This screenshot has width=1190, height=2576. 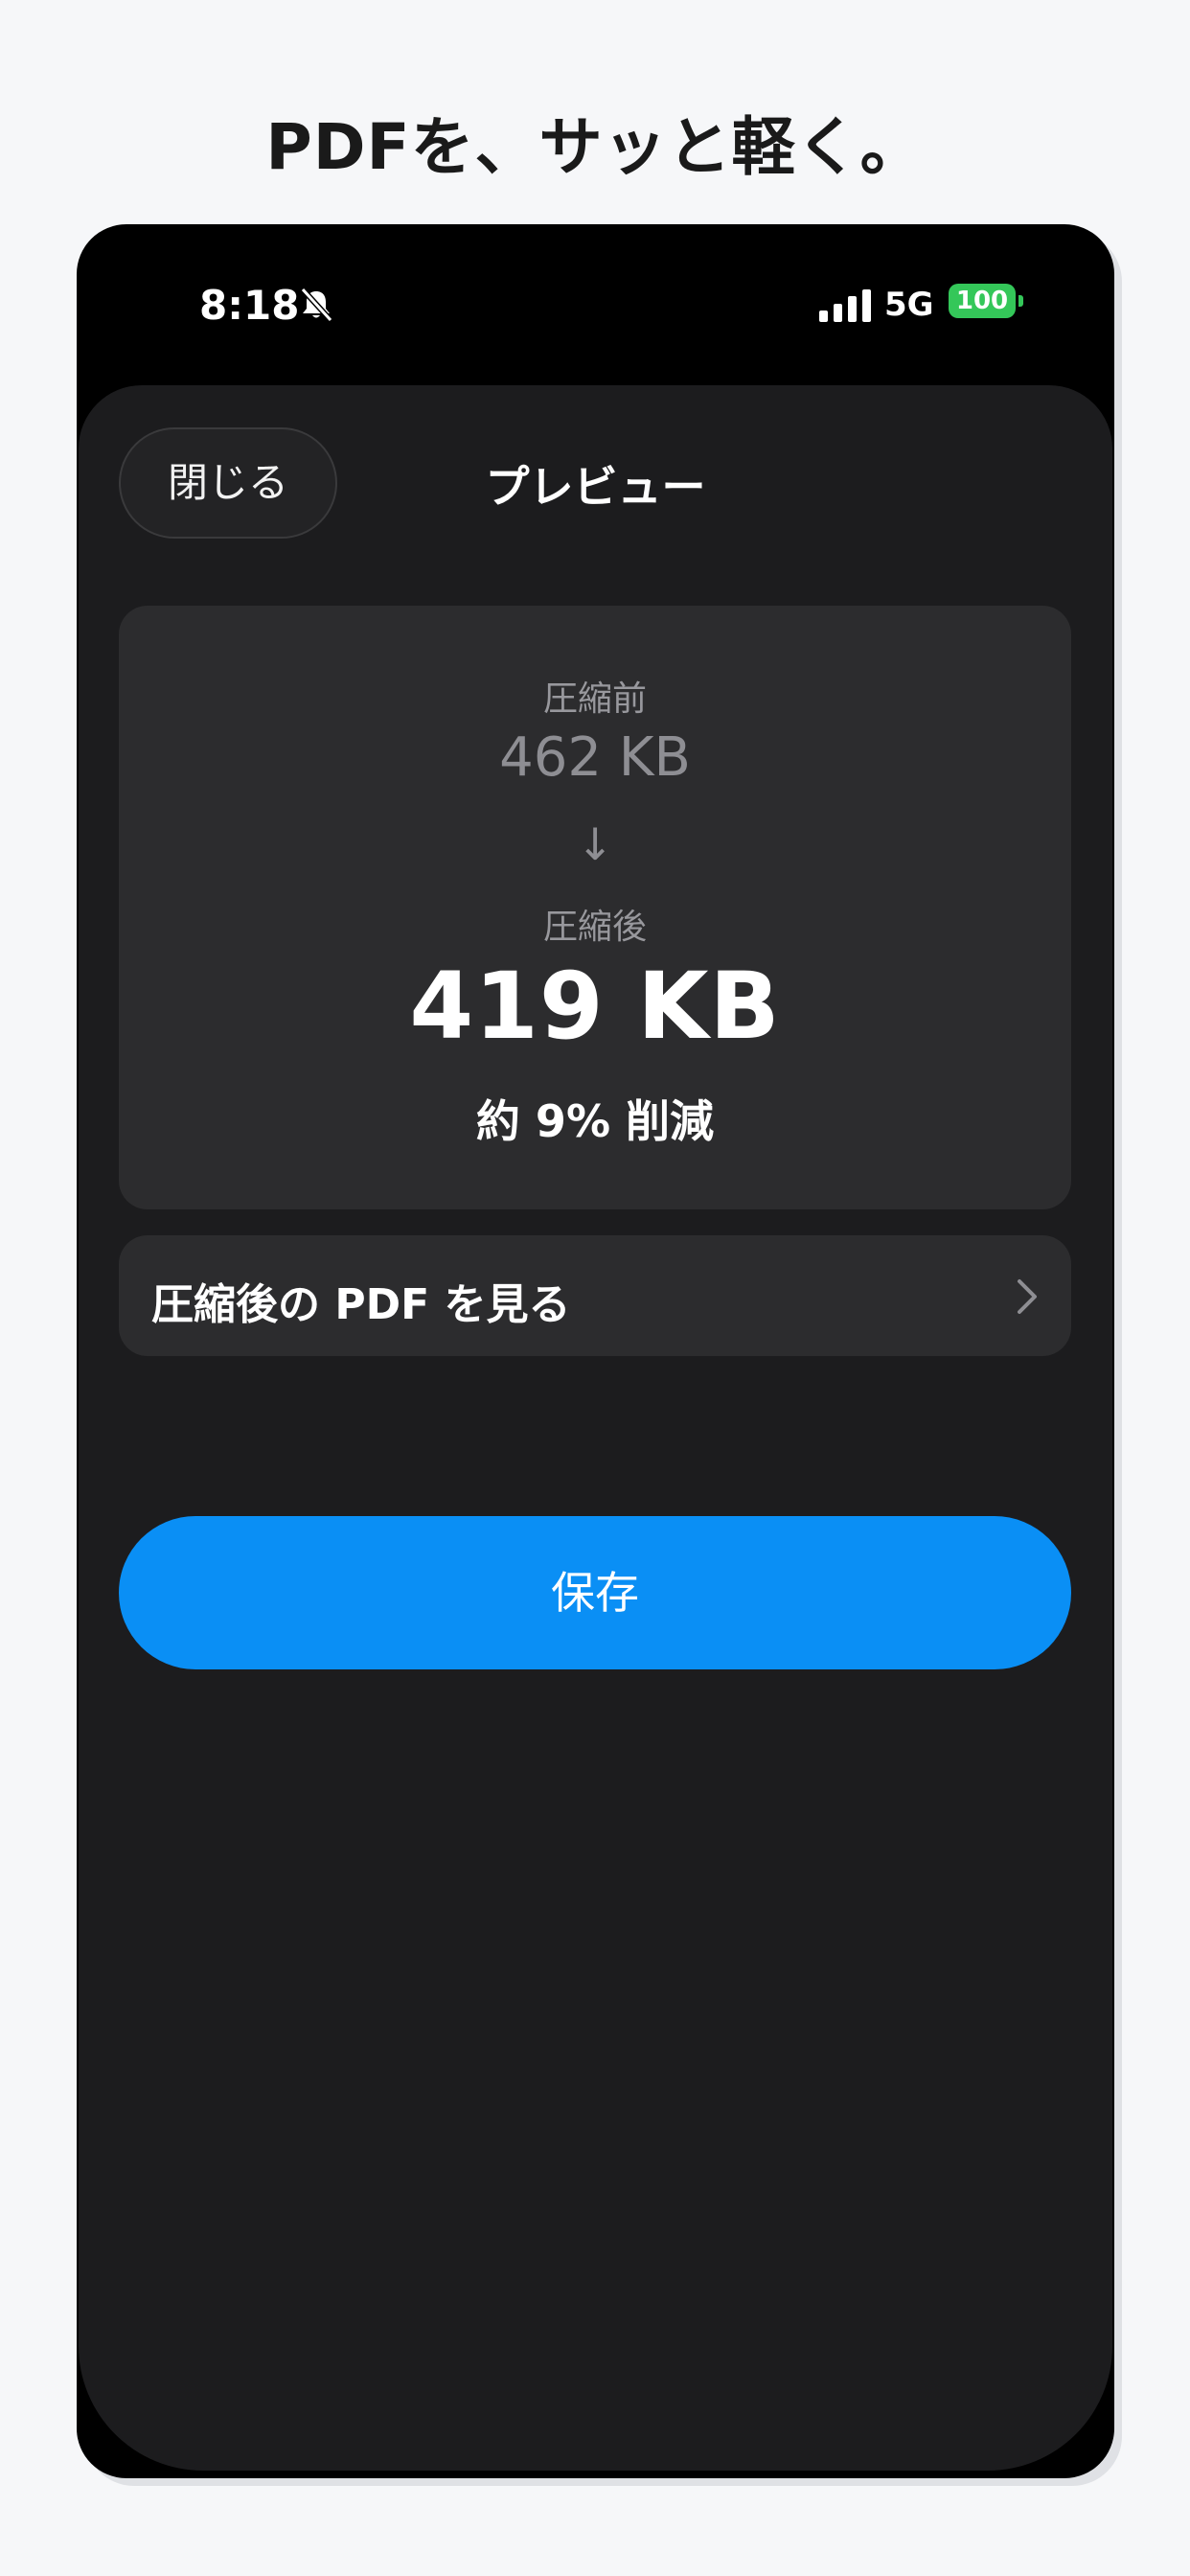 I want to click on chevron-right-icon, so click(x=1028, y=1296).